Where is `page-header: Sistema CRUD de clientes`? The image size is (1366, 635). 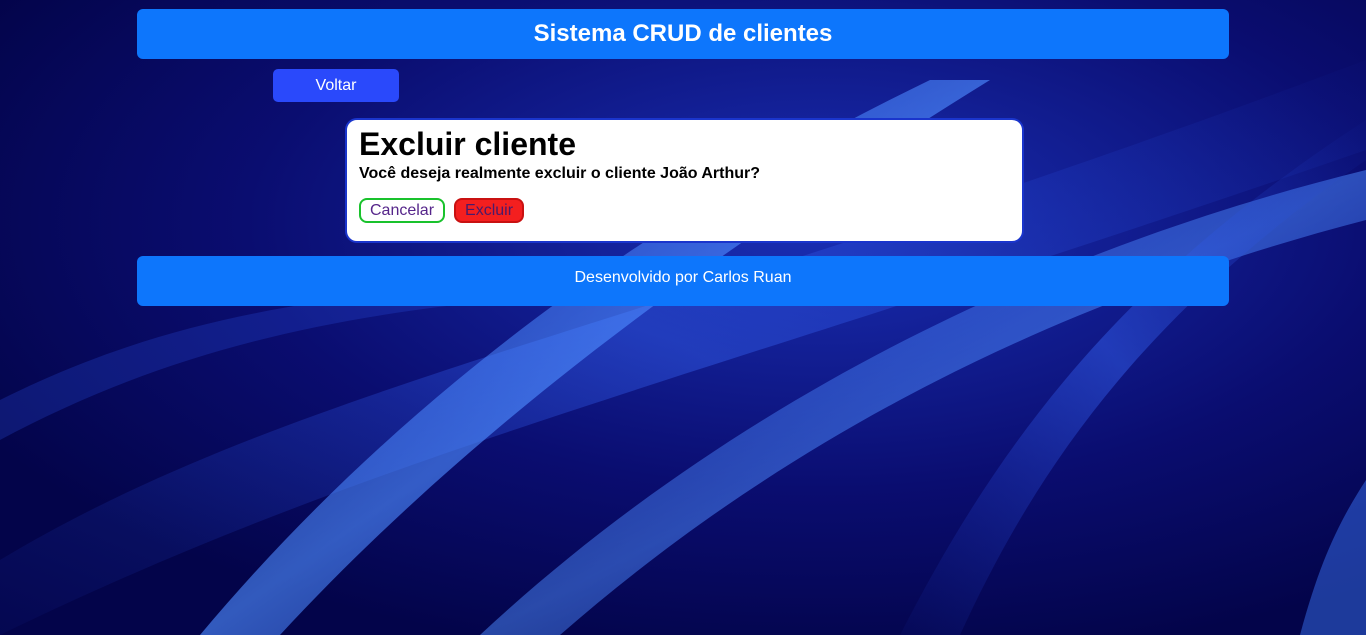
page-header: Sistema CRUD de clientes is located at coordinates (683, 34).